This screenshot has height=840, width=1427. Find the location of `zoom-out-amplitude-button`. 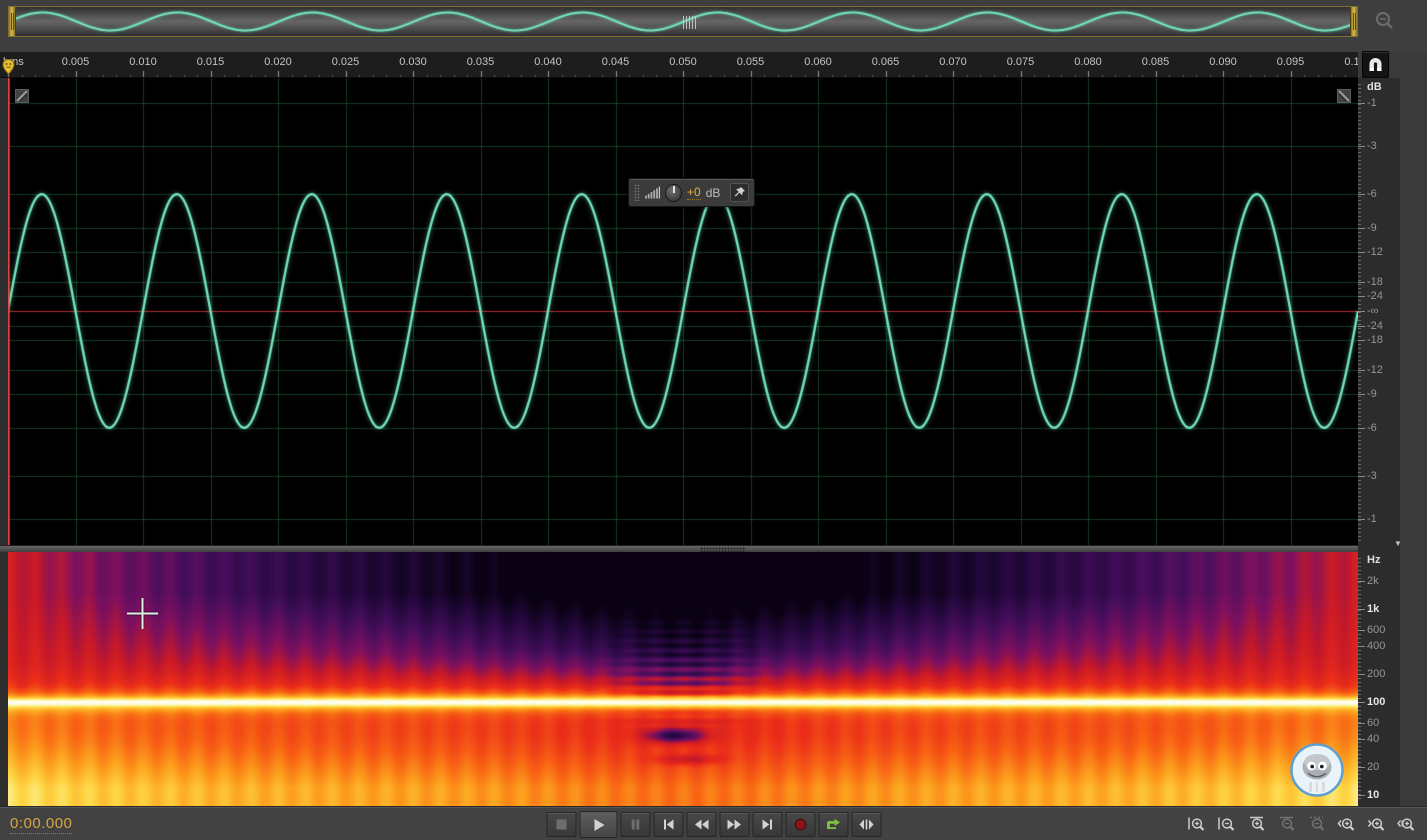

zoom-out-amplitude-button is located at coordinates (1287, 824).